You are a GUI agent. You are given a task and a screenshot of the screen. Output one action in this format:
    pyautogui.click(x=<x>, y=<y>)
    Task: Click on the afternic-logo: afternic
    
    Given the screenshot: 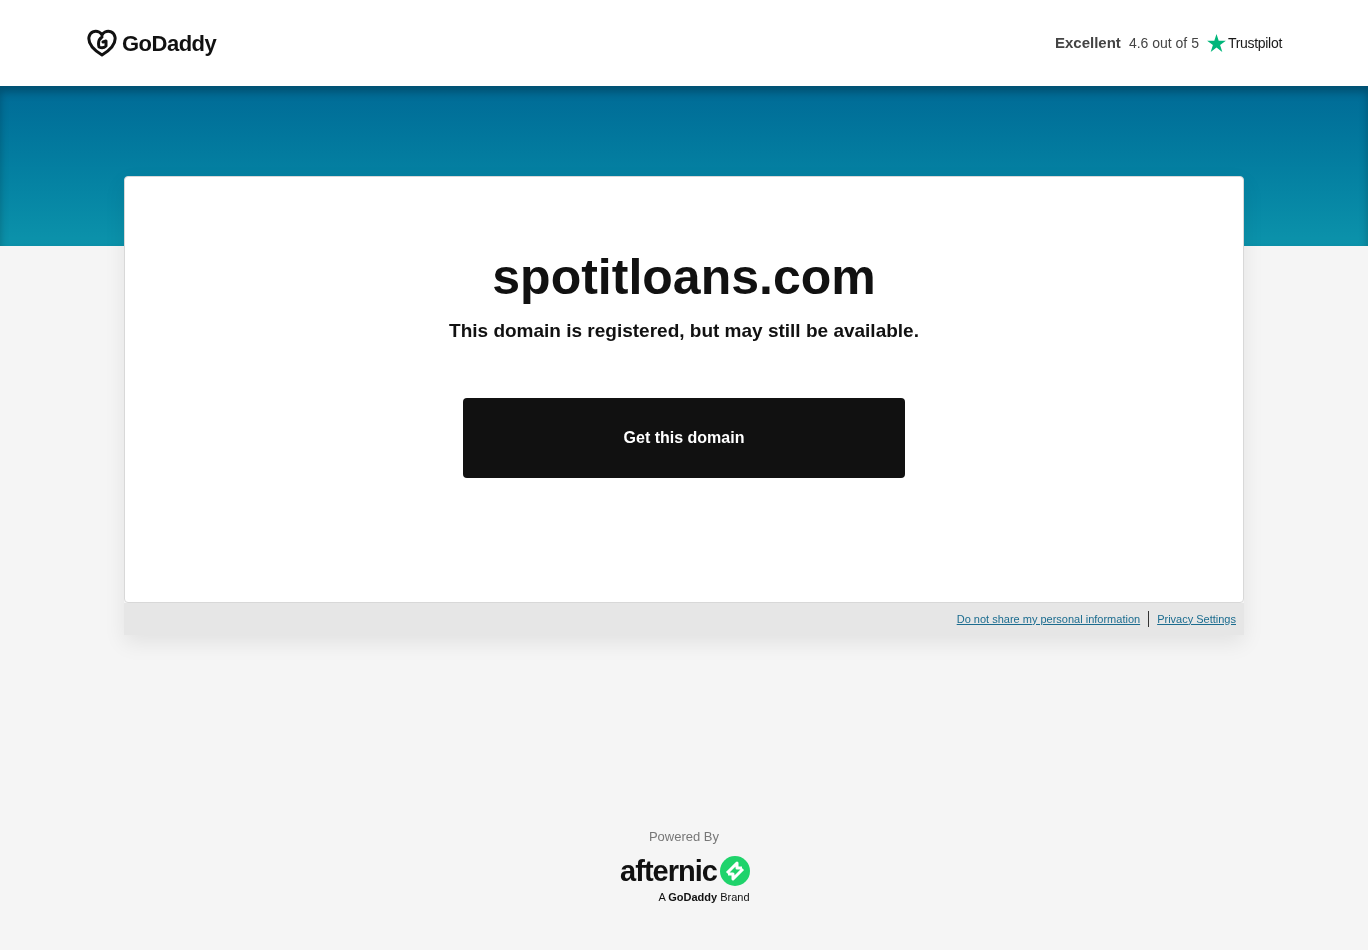 What is the action you would take?
    pyautogui.click(x=668, y=870)
    